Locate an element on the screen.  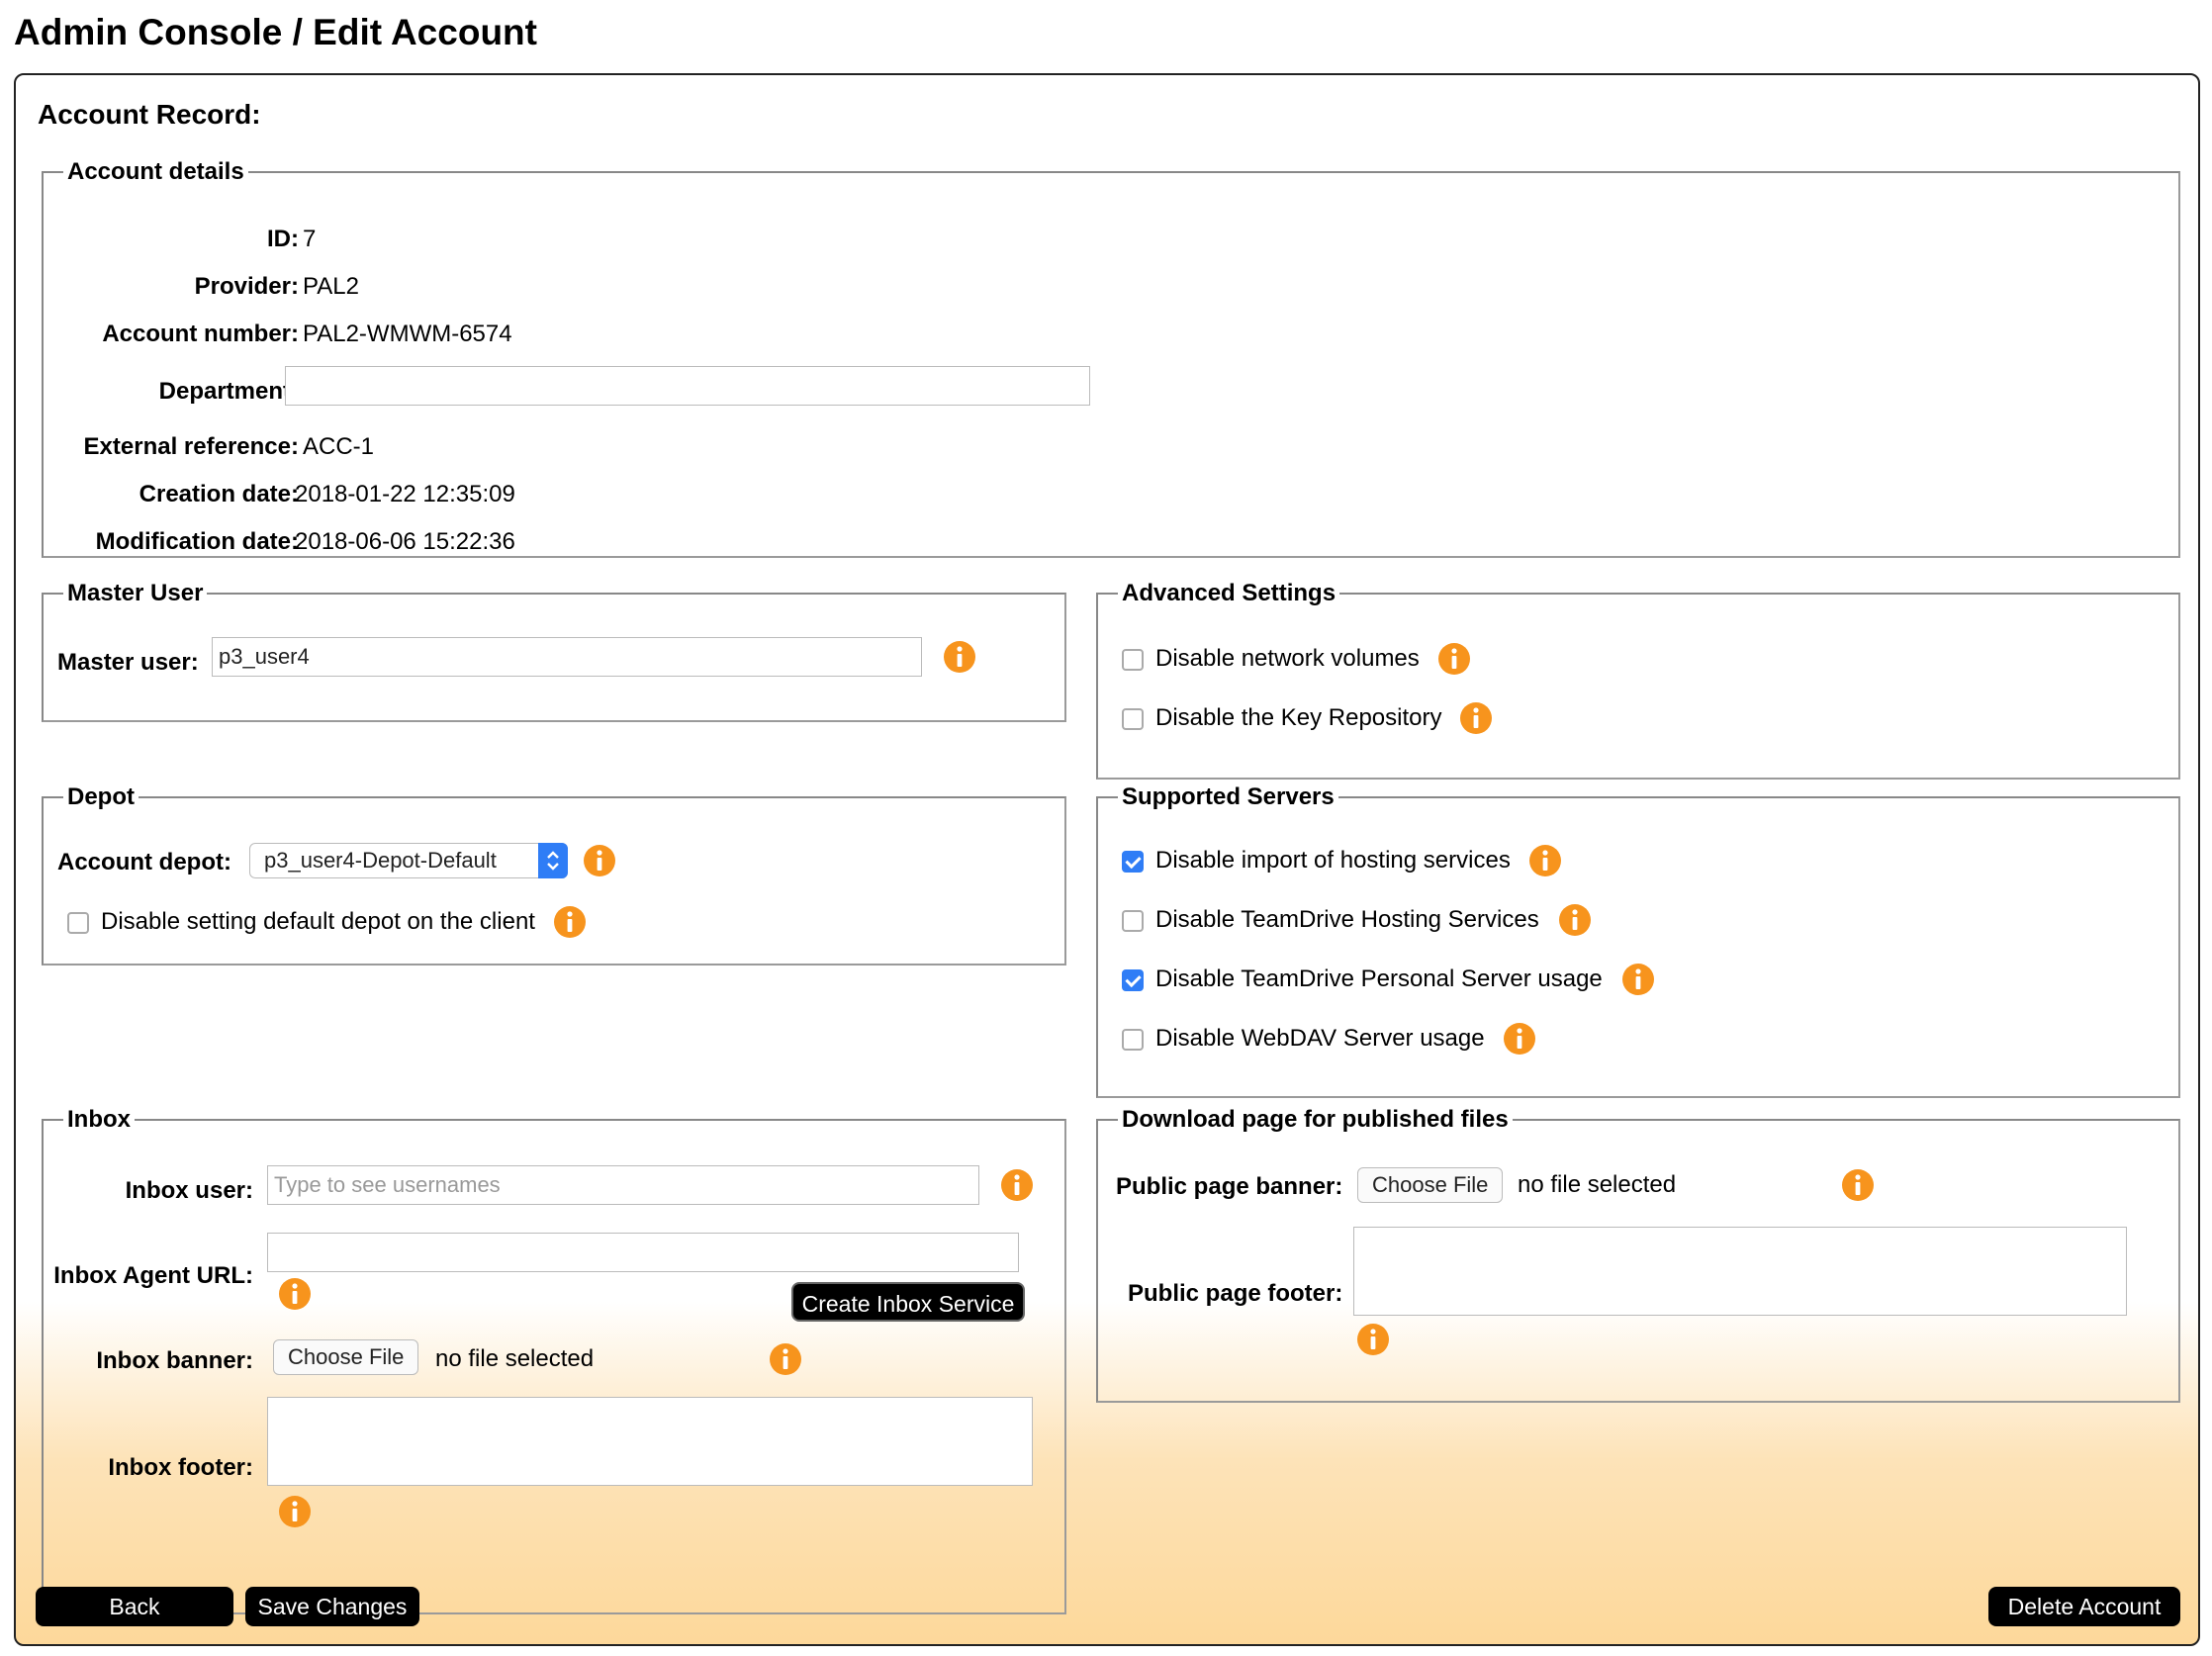
disable-network-volumes-label: Disable network volumes is located at coordinates (1287, 659).